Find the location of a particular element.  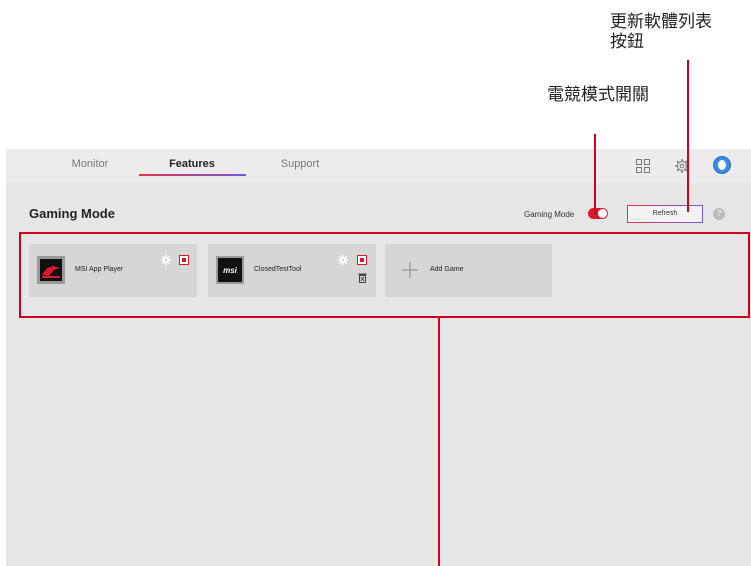

active-tab-indicator is located at coordinates (192, 175).